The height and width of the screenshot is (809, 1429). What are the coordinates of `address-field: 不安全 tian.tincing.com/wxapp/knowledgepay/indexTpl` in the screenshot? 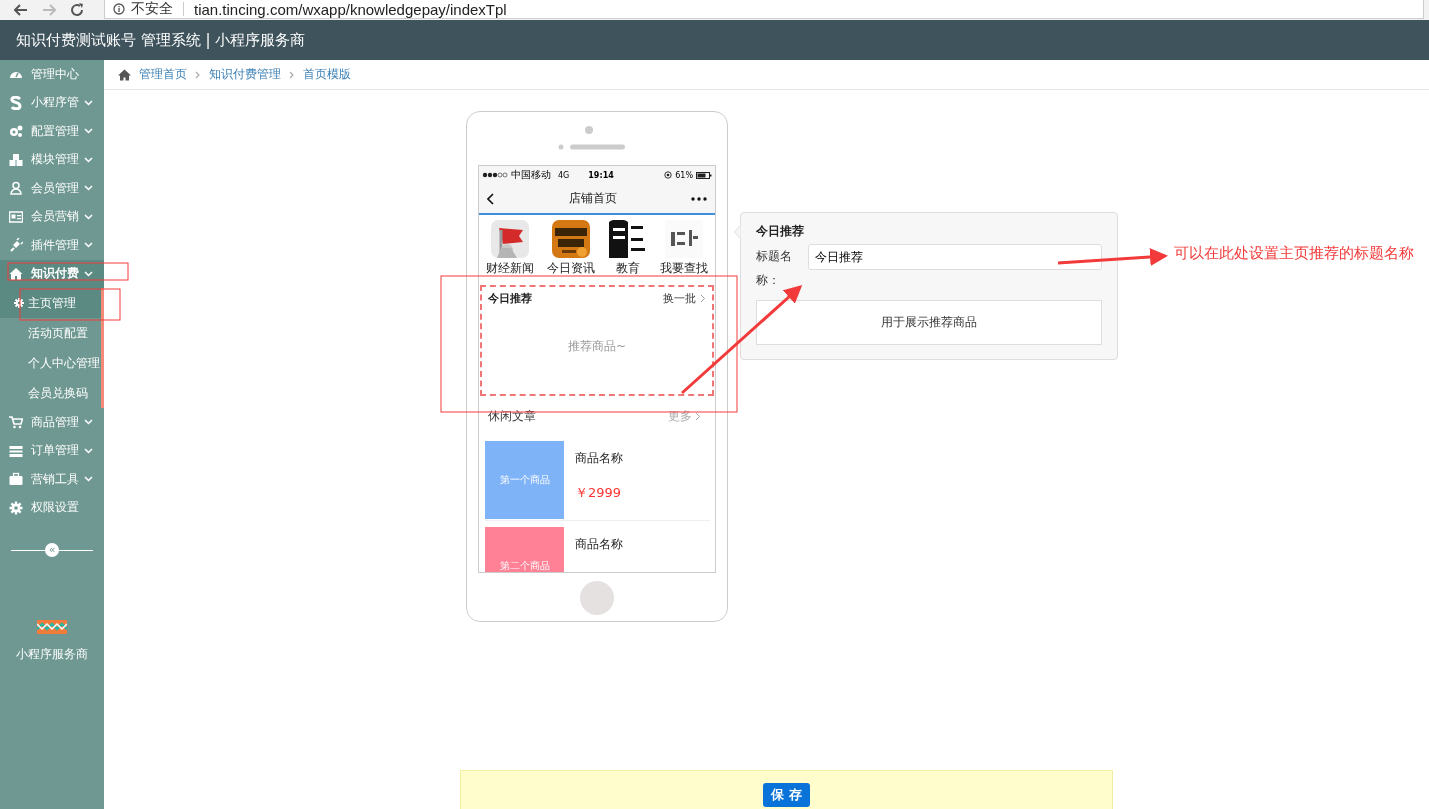 It's located at (764, 9).